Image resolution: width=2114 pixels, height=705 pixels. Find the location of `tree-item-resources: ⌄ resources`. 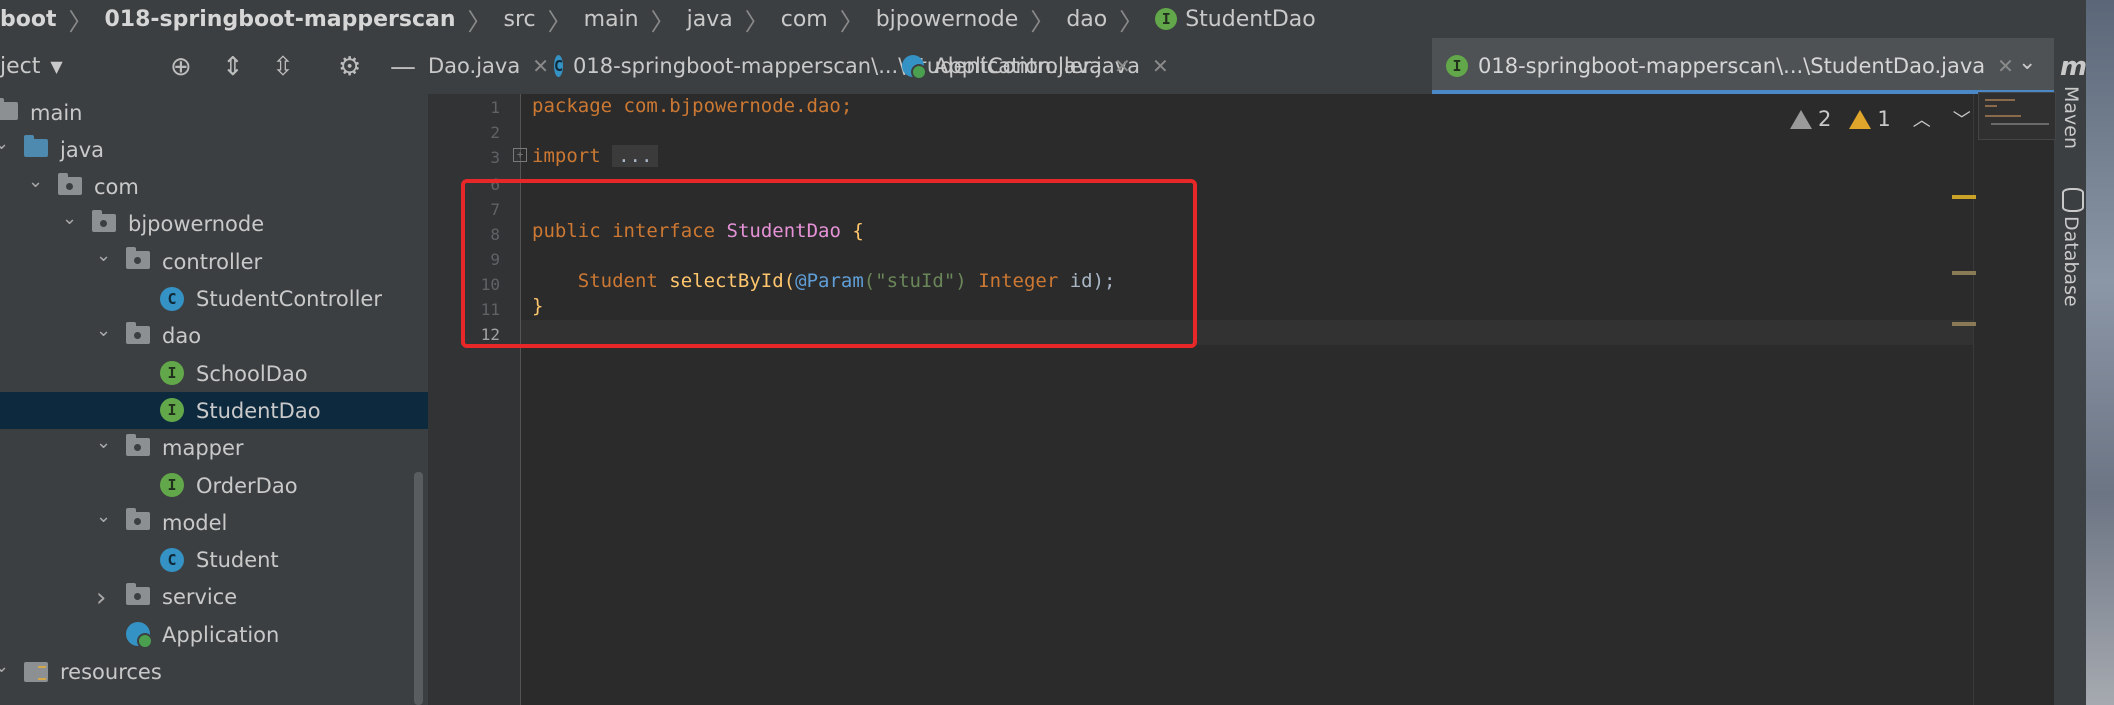

tree-item-resources: ⌄ resources is located at coordinates (214, 672).